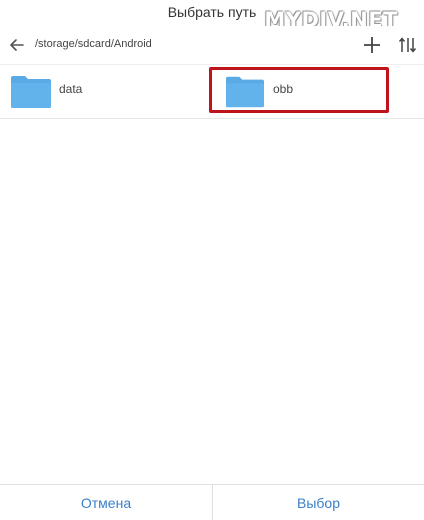  I want to click on select-button: Выбор, so click(318, 502).